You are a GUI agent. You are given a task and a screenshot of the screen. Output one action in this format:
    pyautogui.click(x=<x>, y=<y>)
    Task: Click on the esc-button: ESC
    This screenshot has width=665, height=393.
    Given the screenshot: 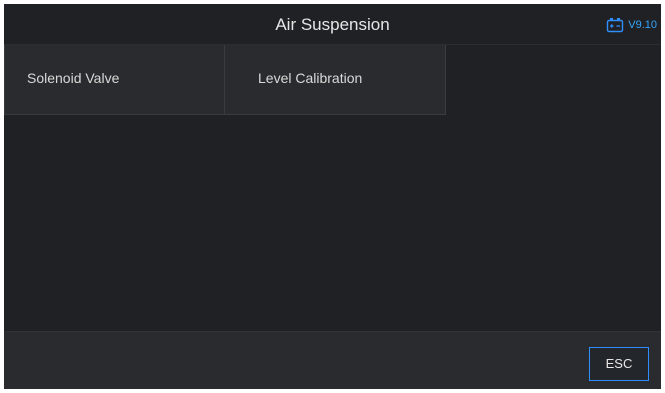 What is the action you would take?
    pyautogui.click(x=619, y=364)
    